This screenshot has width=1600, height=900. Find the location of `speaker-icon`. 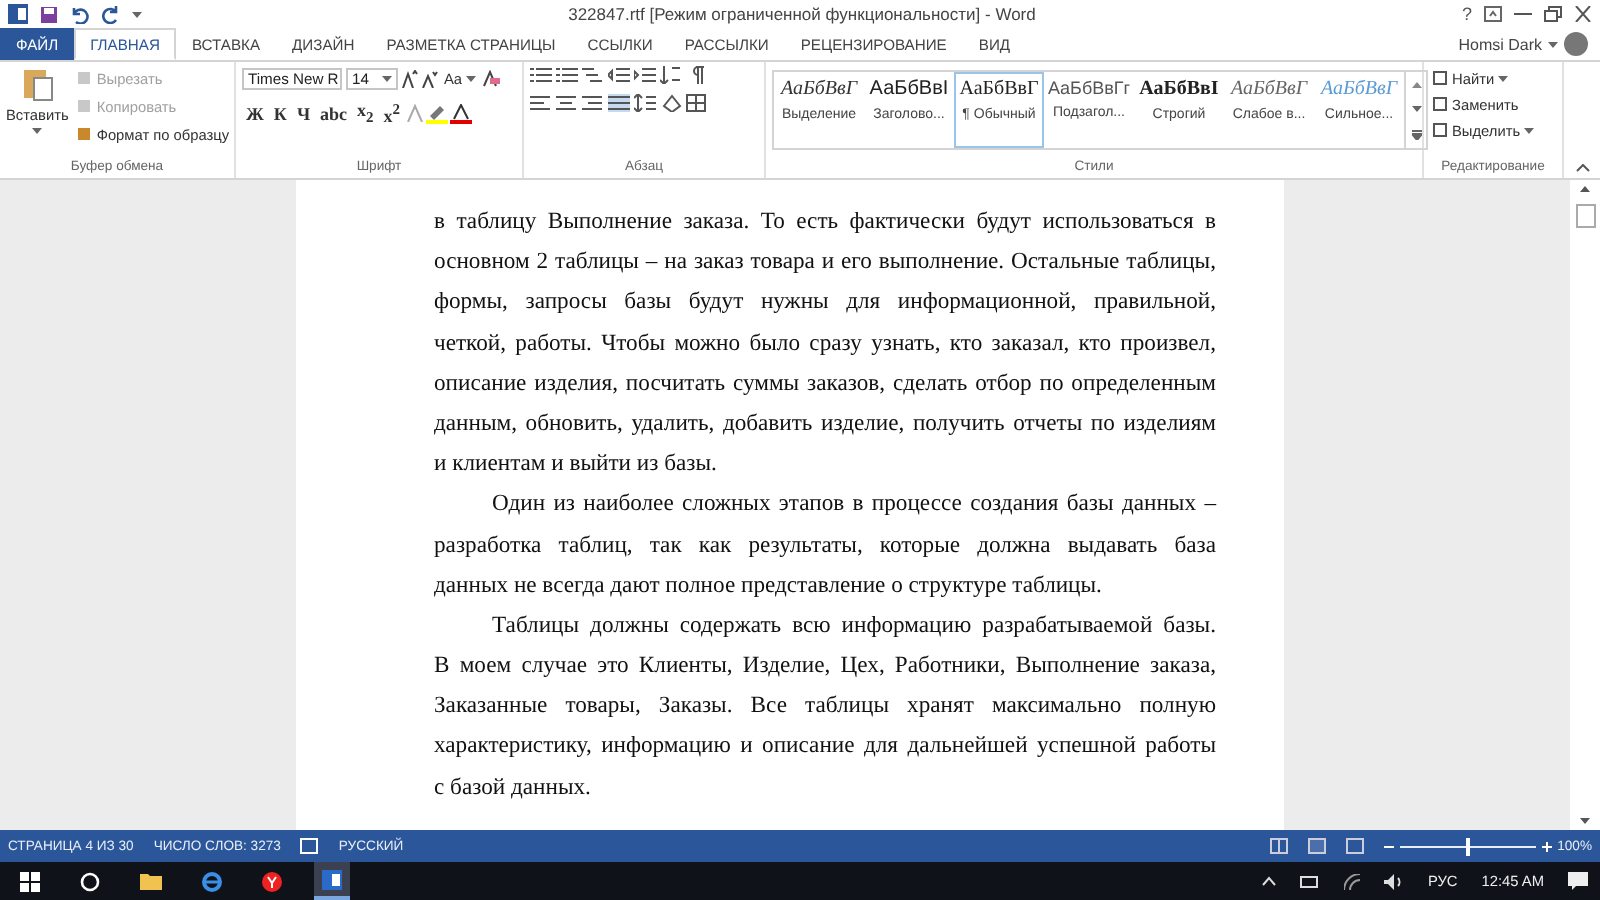

speaker-icon is located at coordinates (1393, 881).